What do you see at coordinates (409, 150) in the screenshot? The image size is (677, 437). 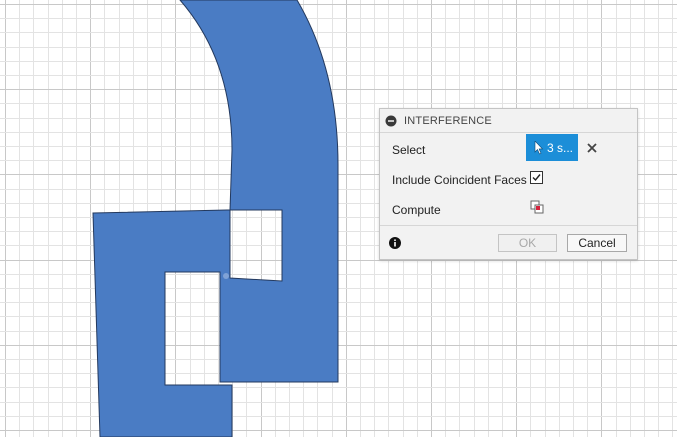 I see `select-label: Select` at bounding box center [409, 150].